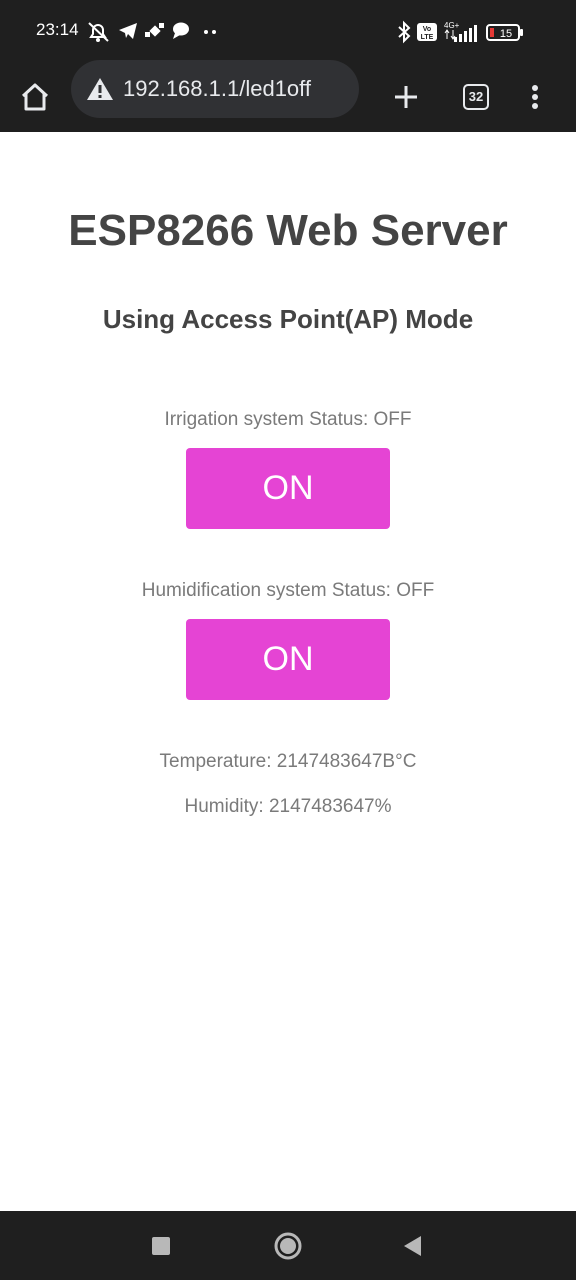  I want to click on status-time: 23:14, so click(57, 29).